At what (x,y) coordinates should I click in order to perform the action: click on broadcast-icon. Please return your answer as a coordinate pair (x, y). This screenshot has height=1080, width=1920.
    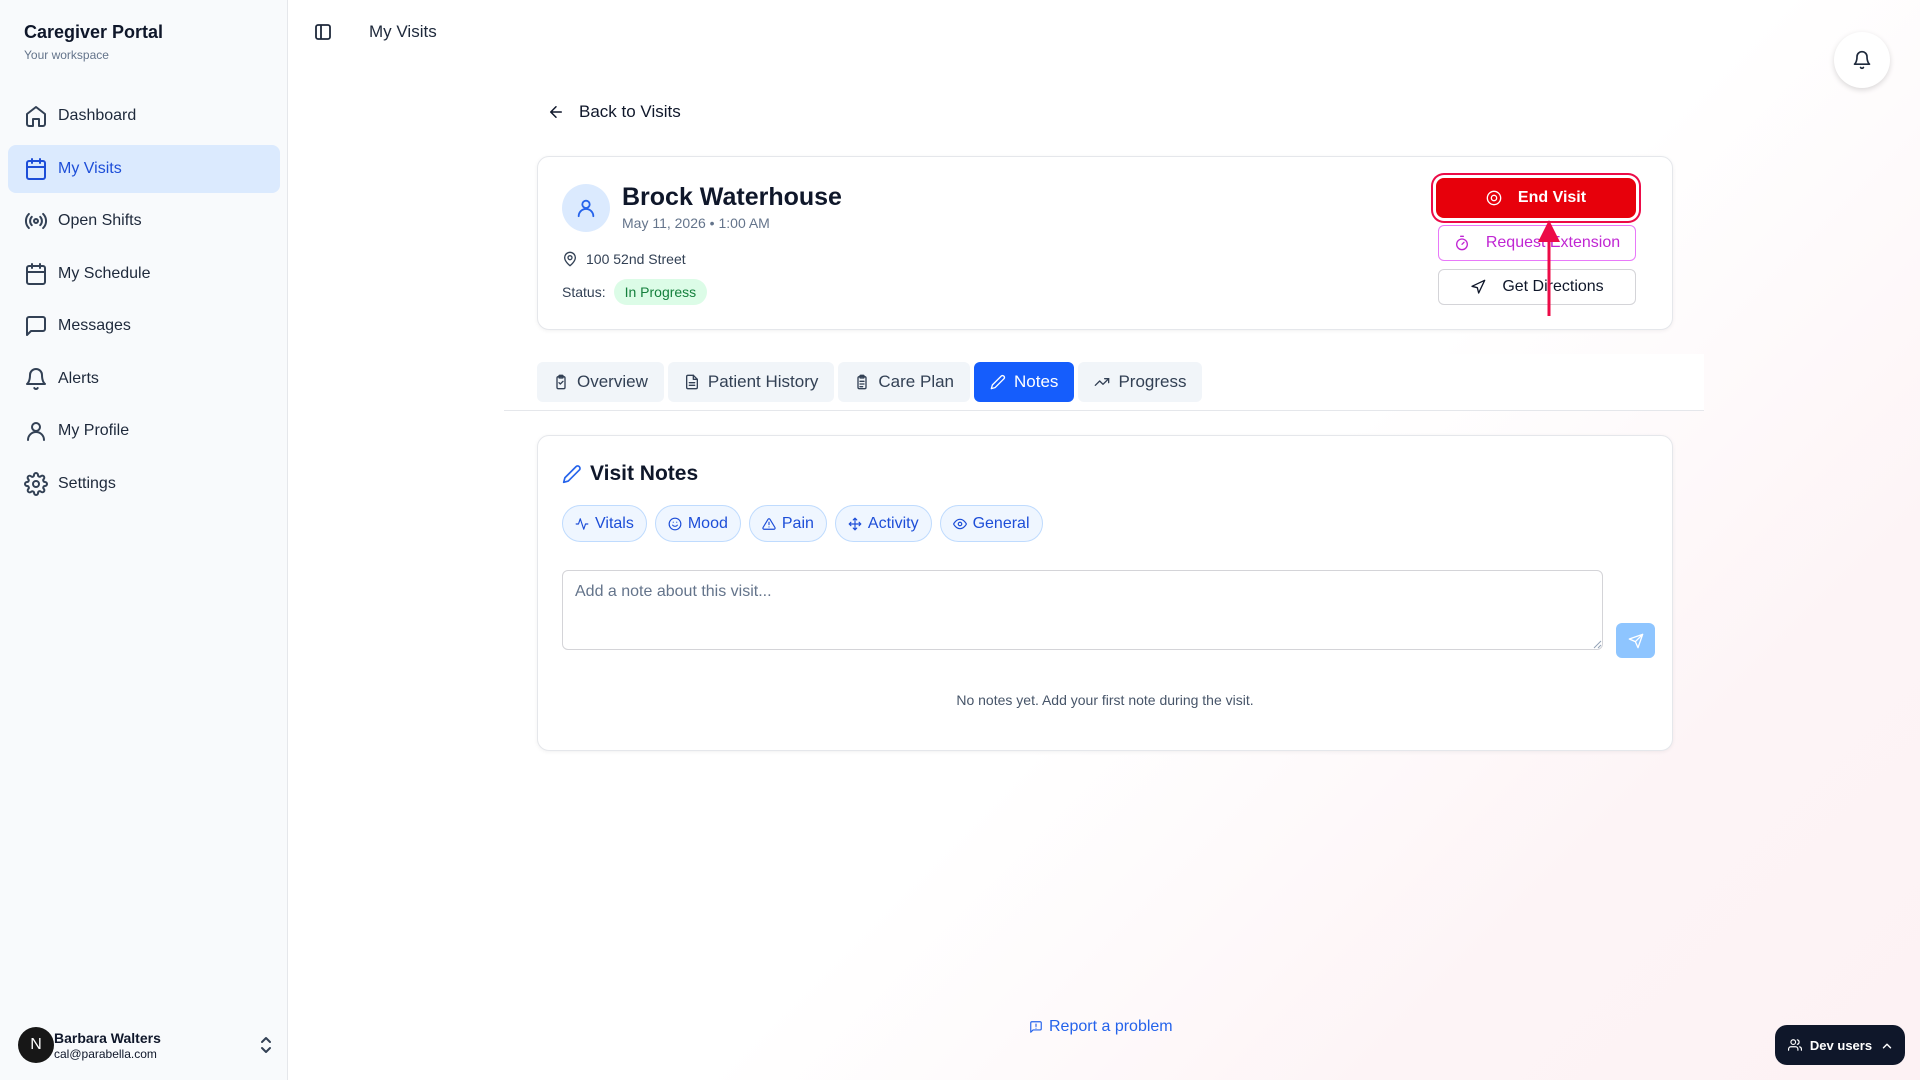
    Looking at the image, I should click on (36, 221).